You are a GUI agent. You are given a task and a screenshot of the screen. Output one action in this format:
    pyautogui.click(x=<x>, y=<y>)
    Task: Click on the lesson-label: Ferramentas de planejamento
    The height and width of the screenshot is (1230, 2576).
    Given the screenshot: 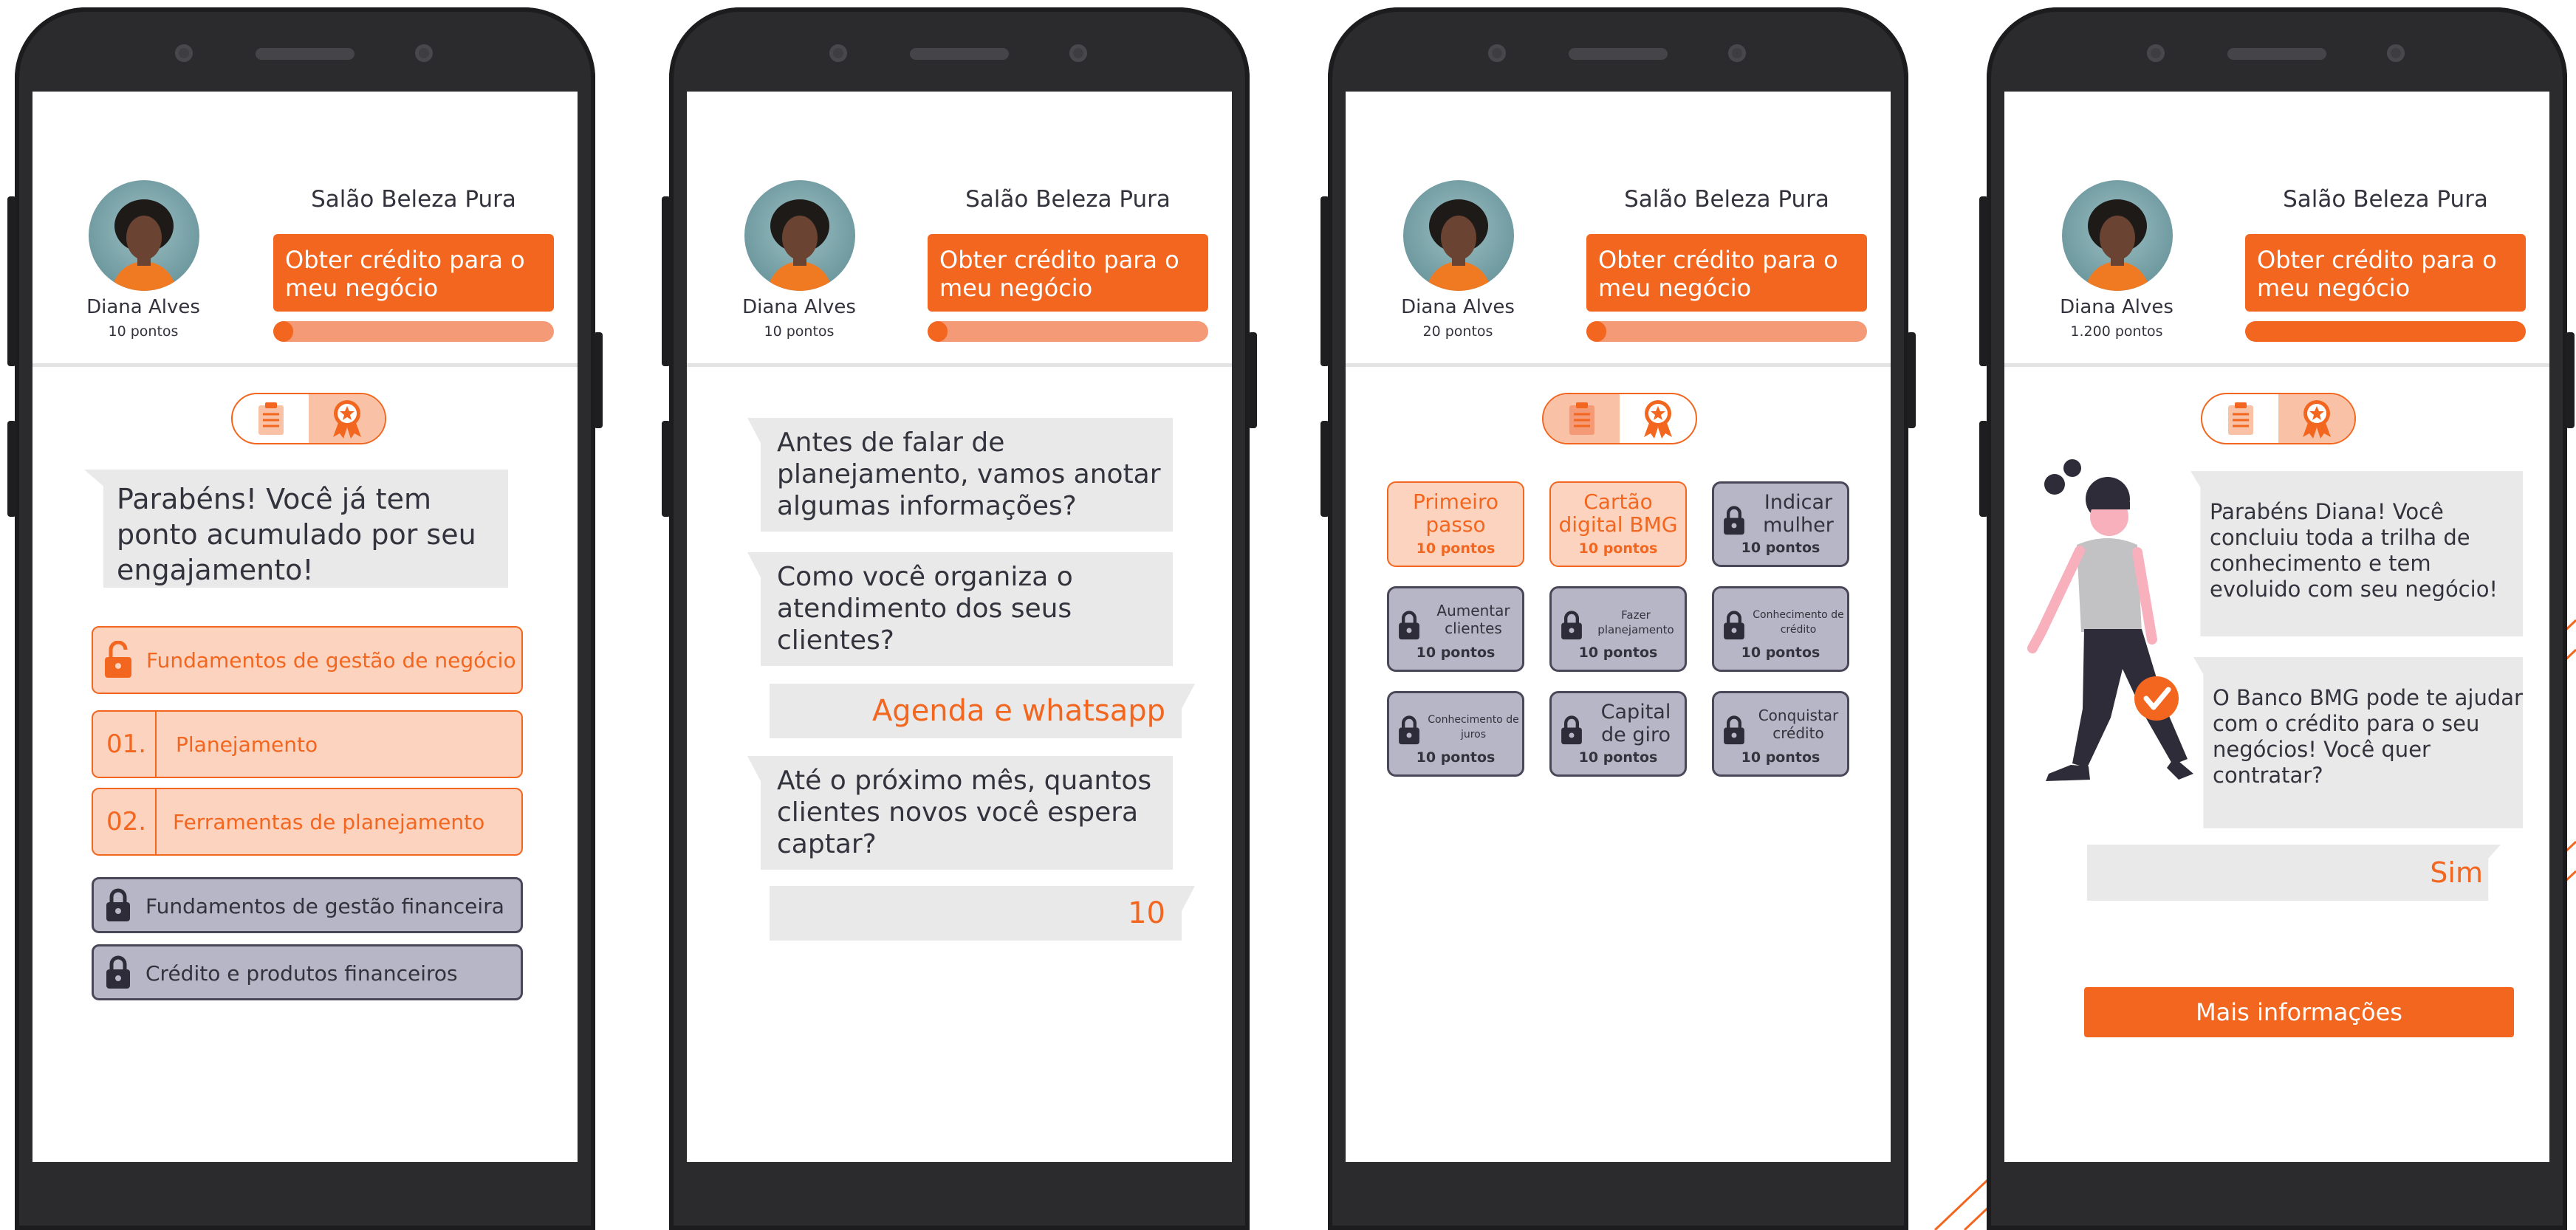 What is the action you would take?
    pyautogui.click(x=329, y=822)
    